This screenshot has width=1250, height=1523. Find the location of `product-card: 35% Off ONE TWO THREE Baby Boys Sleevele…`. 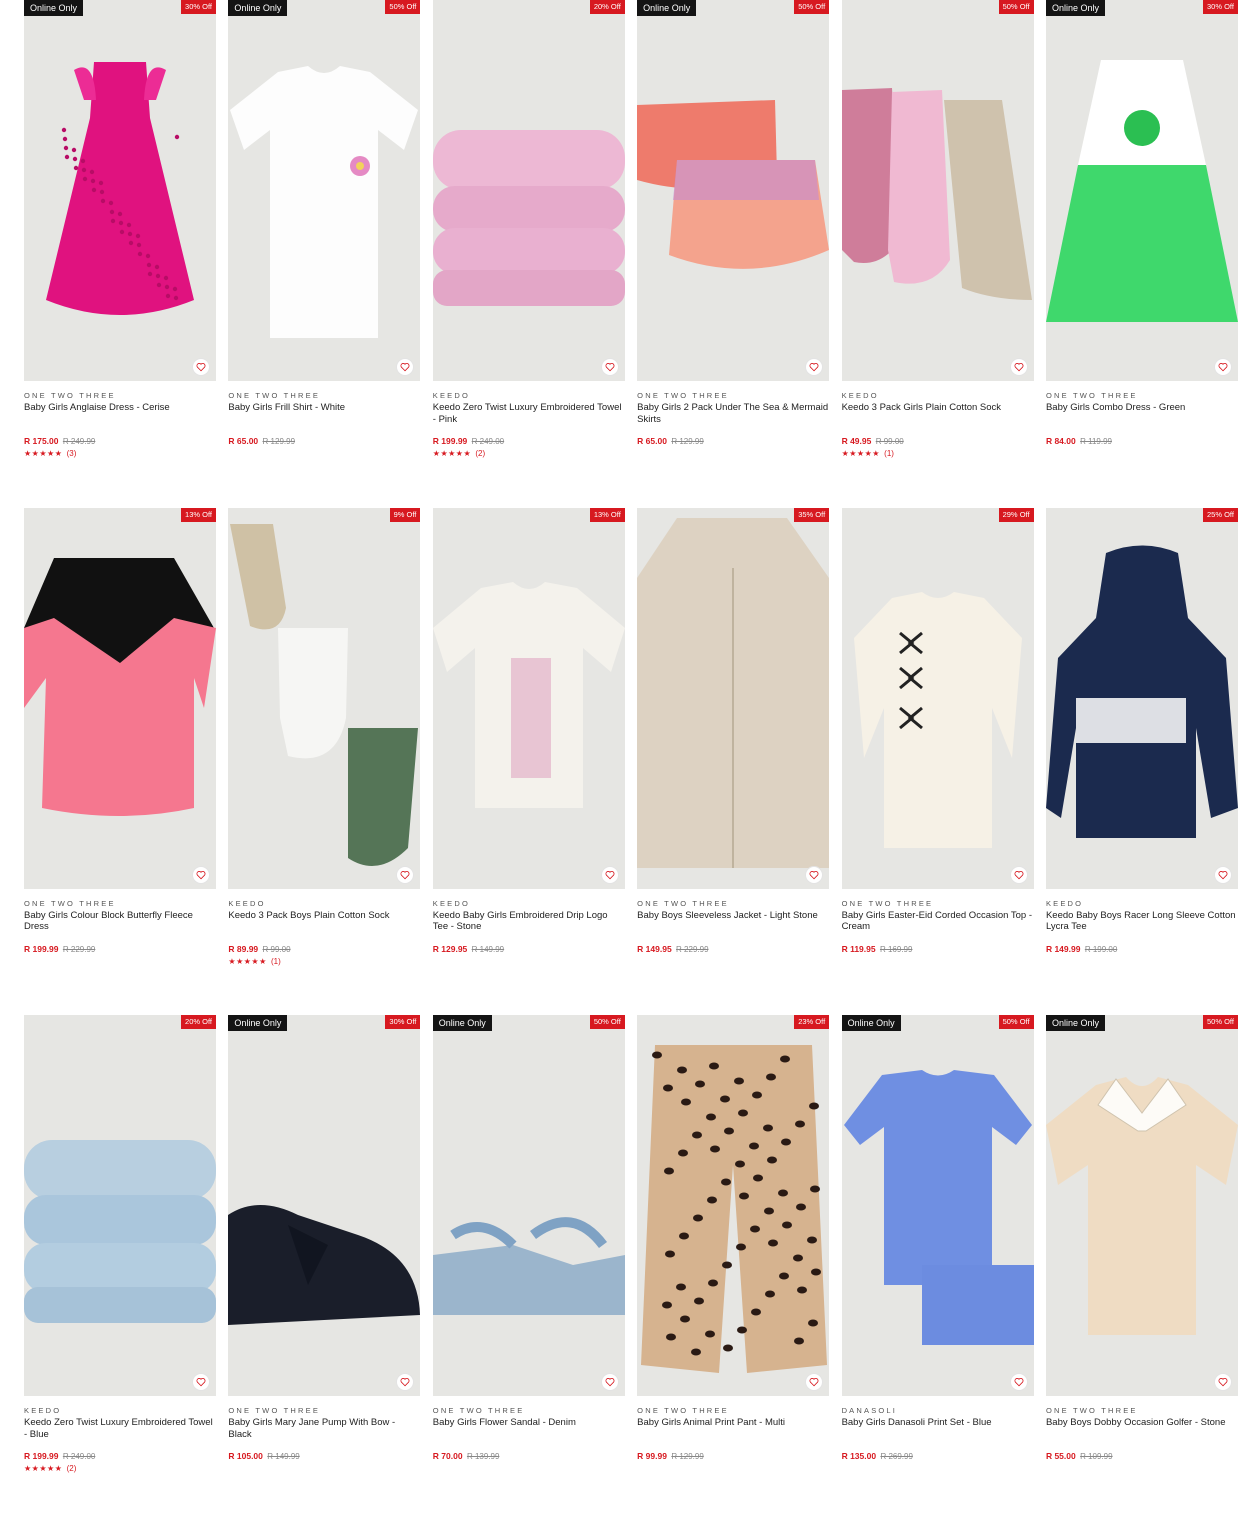

product-card: 35% Off ONE TWO THREE Baby Boys Sleevele… is located at coordinates (733, 761).